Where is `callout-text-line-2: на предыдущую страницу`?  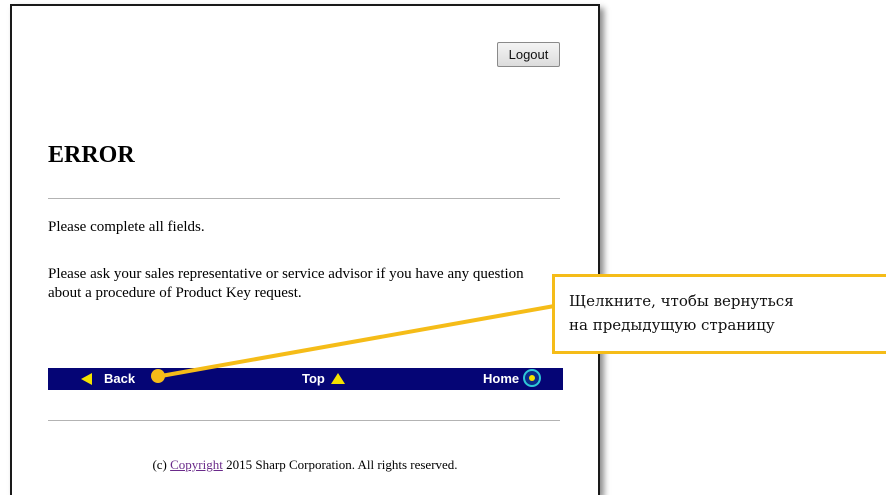 callout-text-line-2: на предыдущую страницу is located at coordinates (672, 325).